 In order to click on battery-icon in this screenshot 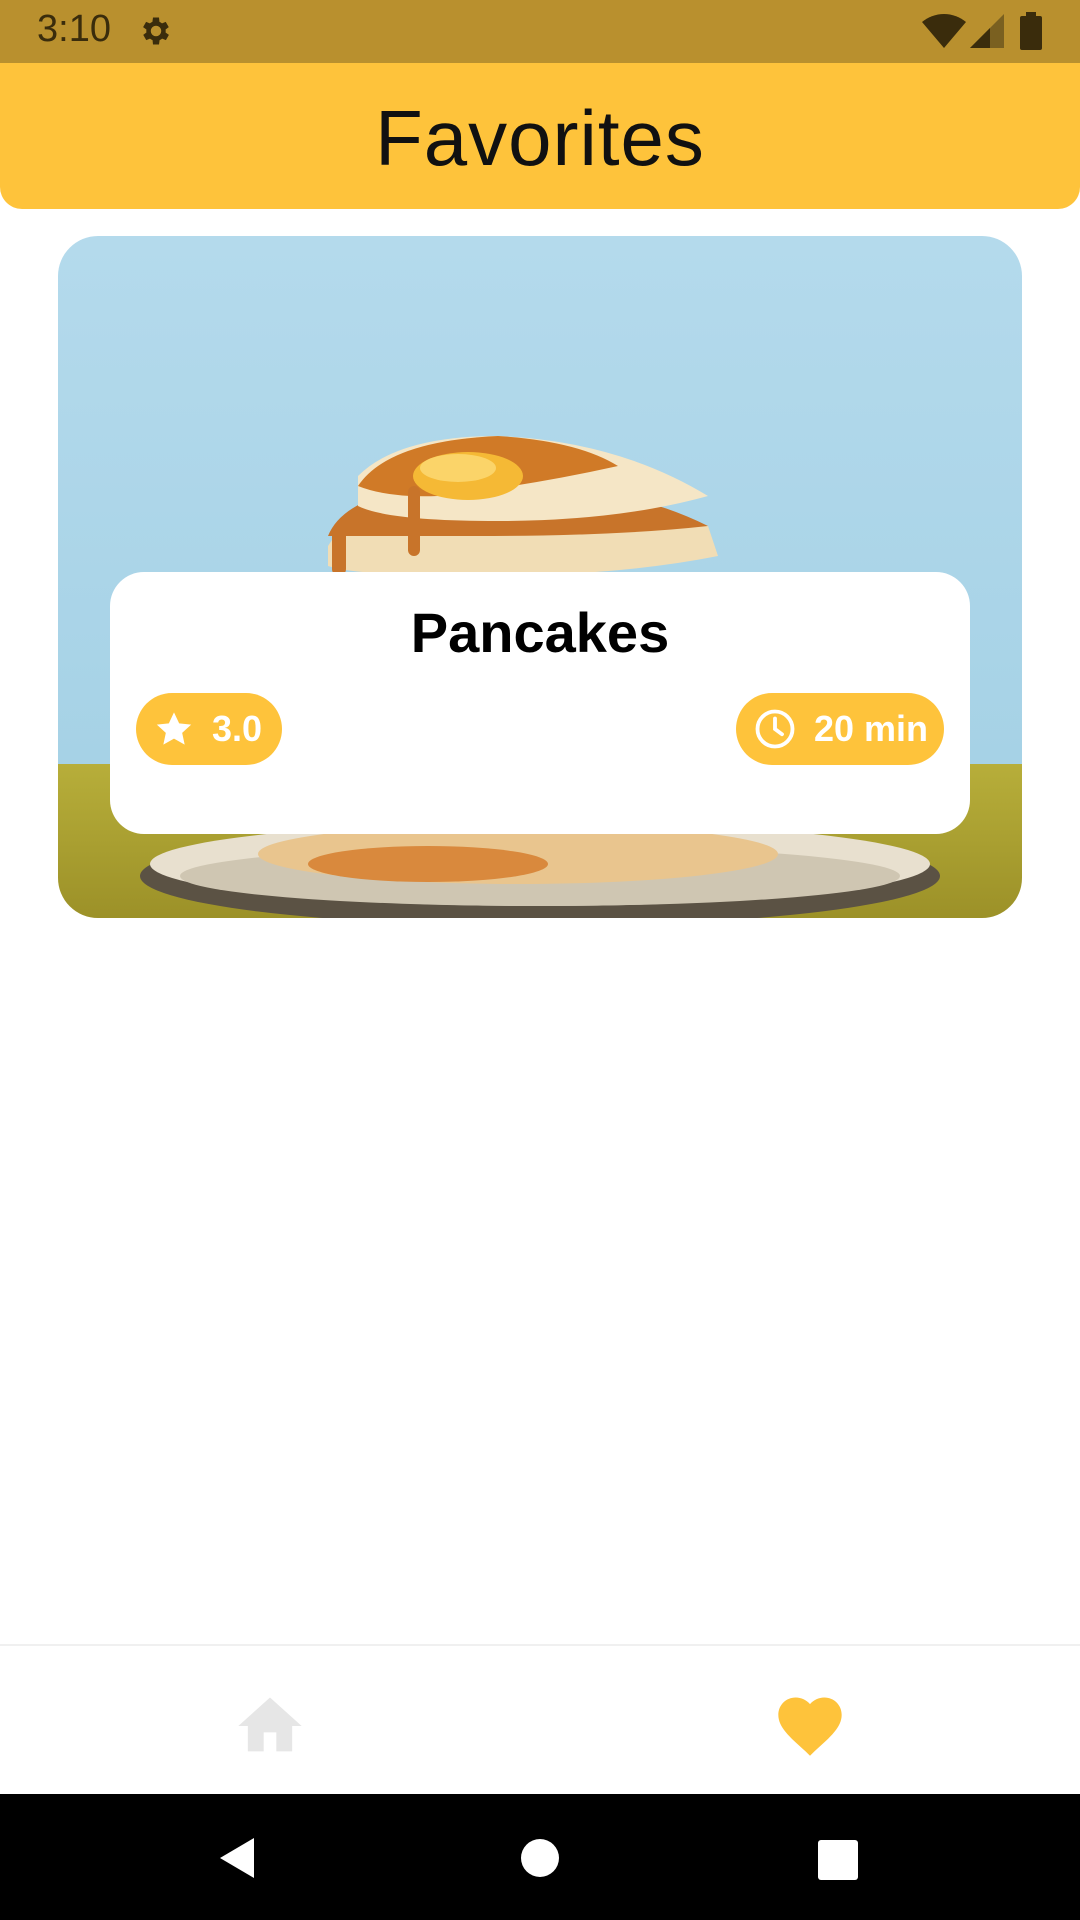, I will do `click(1031, 31)`.